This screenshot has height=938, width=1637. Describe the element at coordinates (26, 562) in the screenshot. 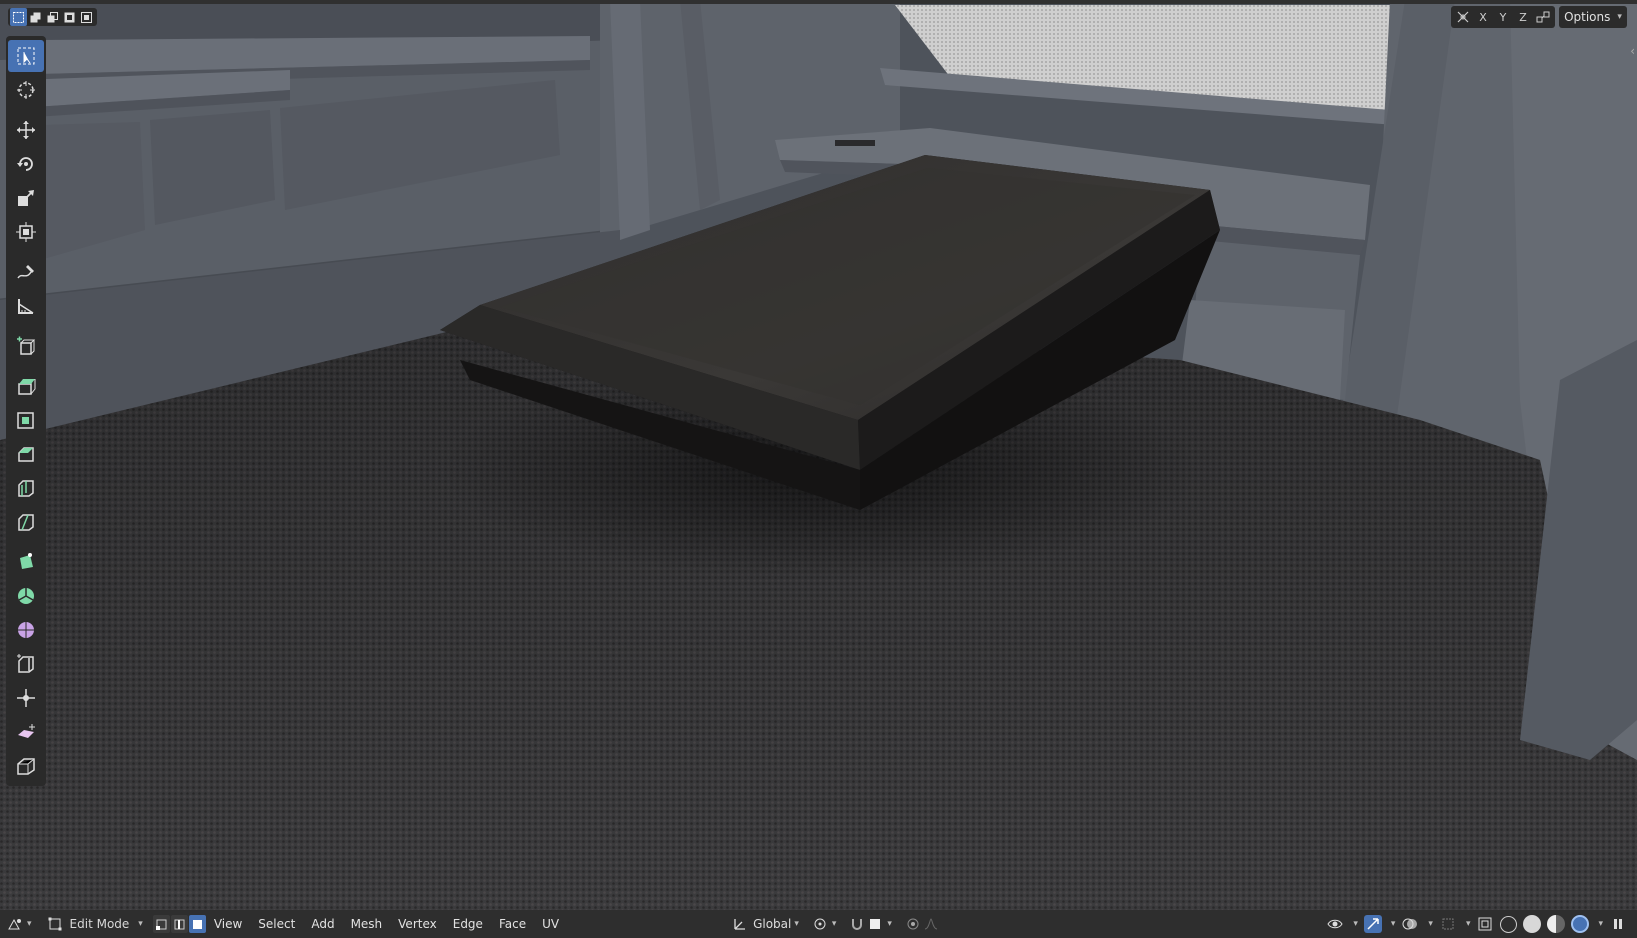

I see `poly-build-icon` at that location.